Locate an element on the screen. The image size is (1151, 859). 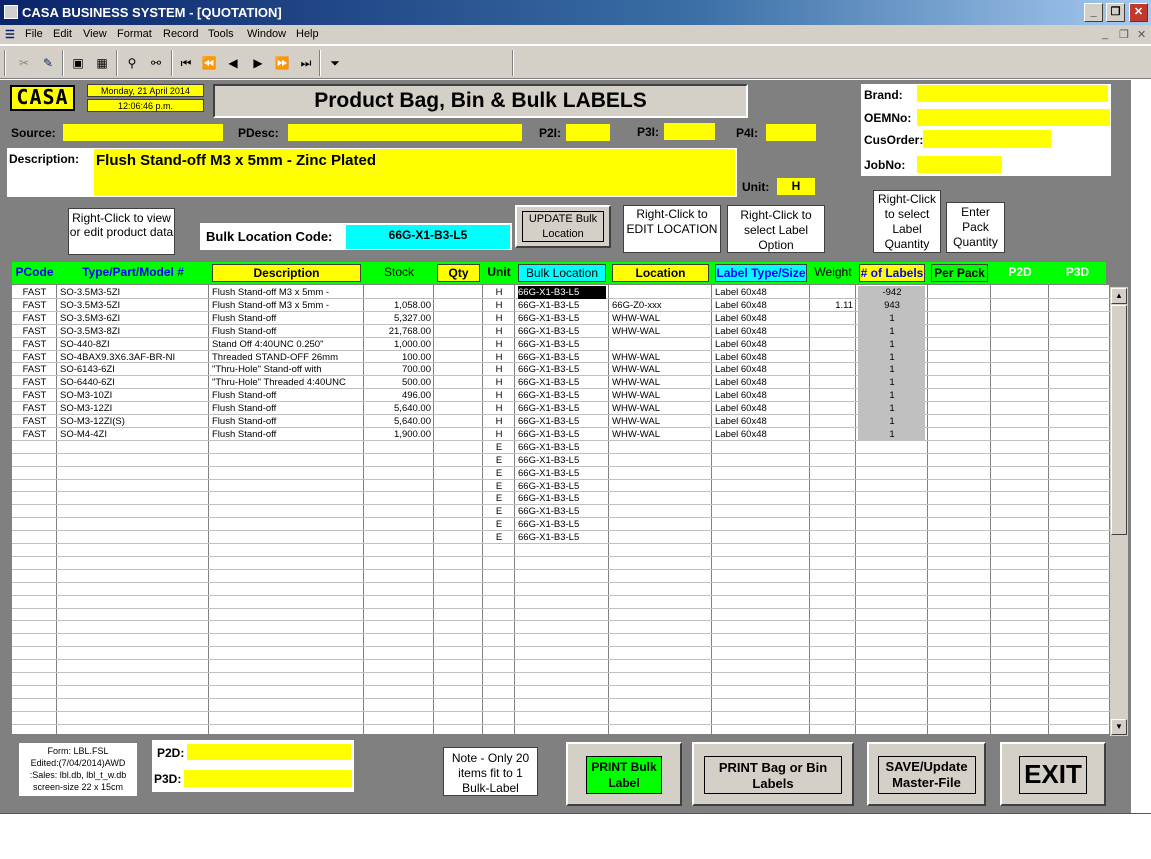
menu-file: File is located at coordinates (34, 34).